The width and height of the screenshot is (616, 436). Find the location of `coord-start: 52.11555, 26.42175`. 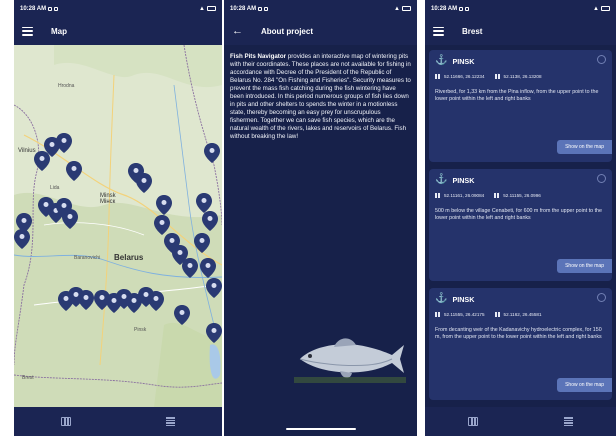

coord-start: 52.11555, 26.42175 is located at coordinates (464, 314).